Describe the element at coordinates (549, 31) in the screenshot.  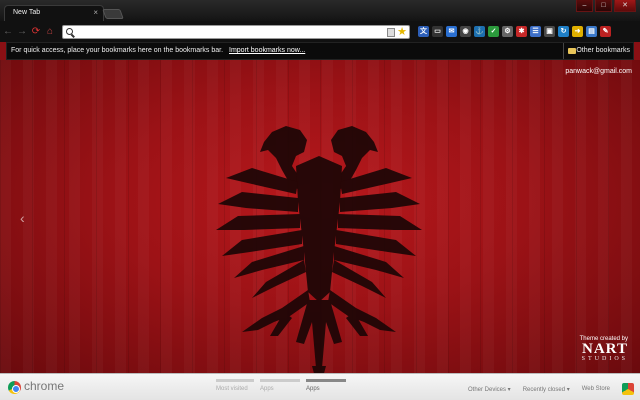
I see `box-icon: ▣` at that location.